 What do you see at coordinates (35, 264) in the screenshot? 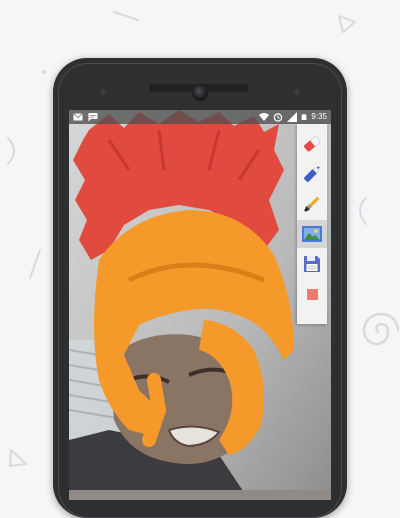
I see `decoration-line-left` at bounding box center [35, 264].